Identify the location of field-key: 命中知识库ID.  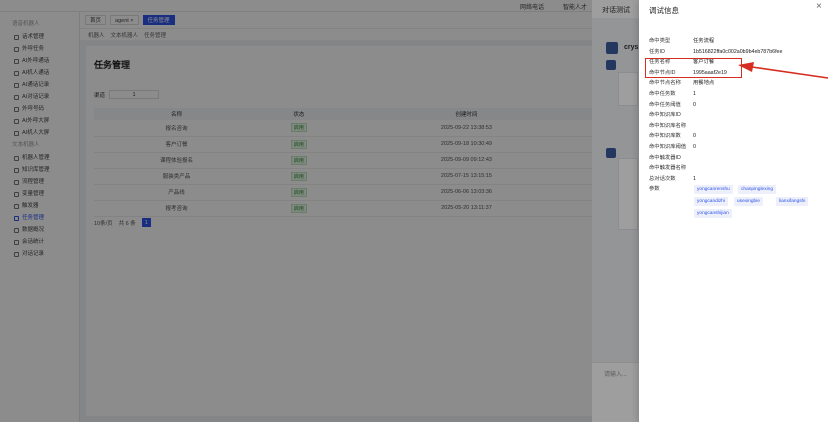
(665, 115).